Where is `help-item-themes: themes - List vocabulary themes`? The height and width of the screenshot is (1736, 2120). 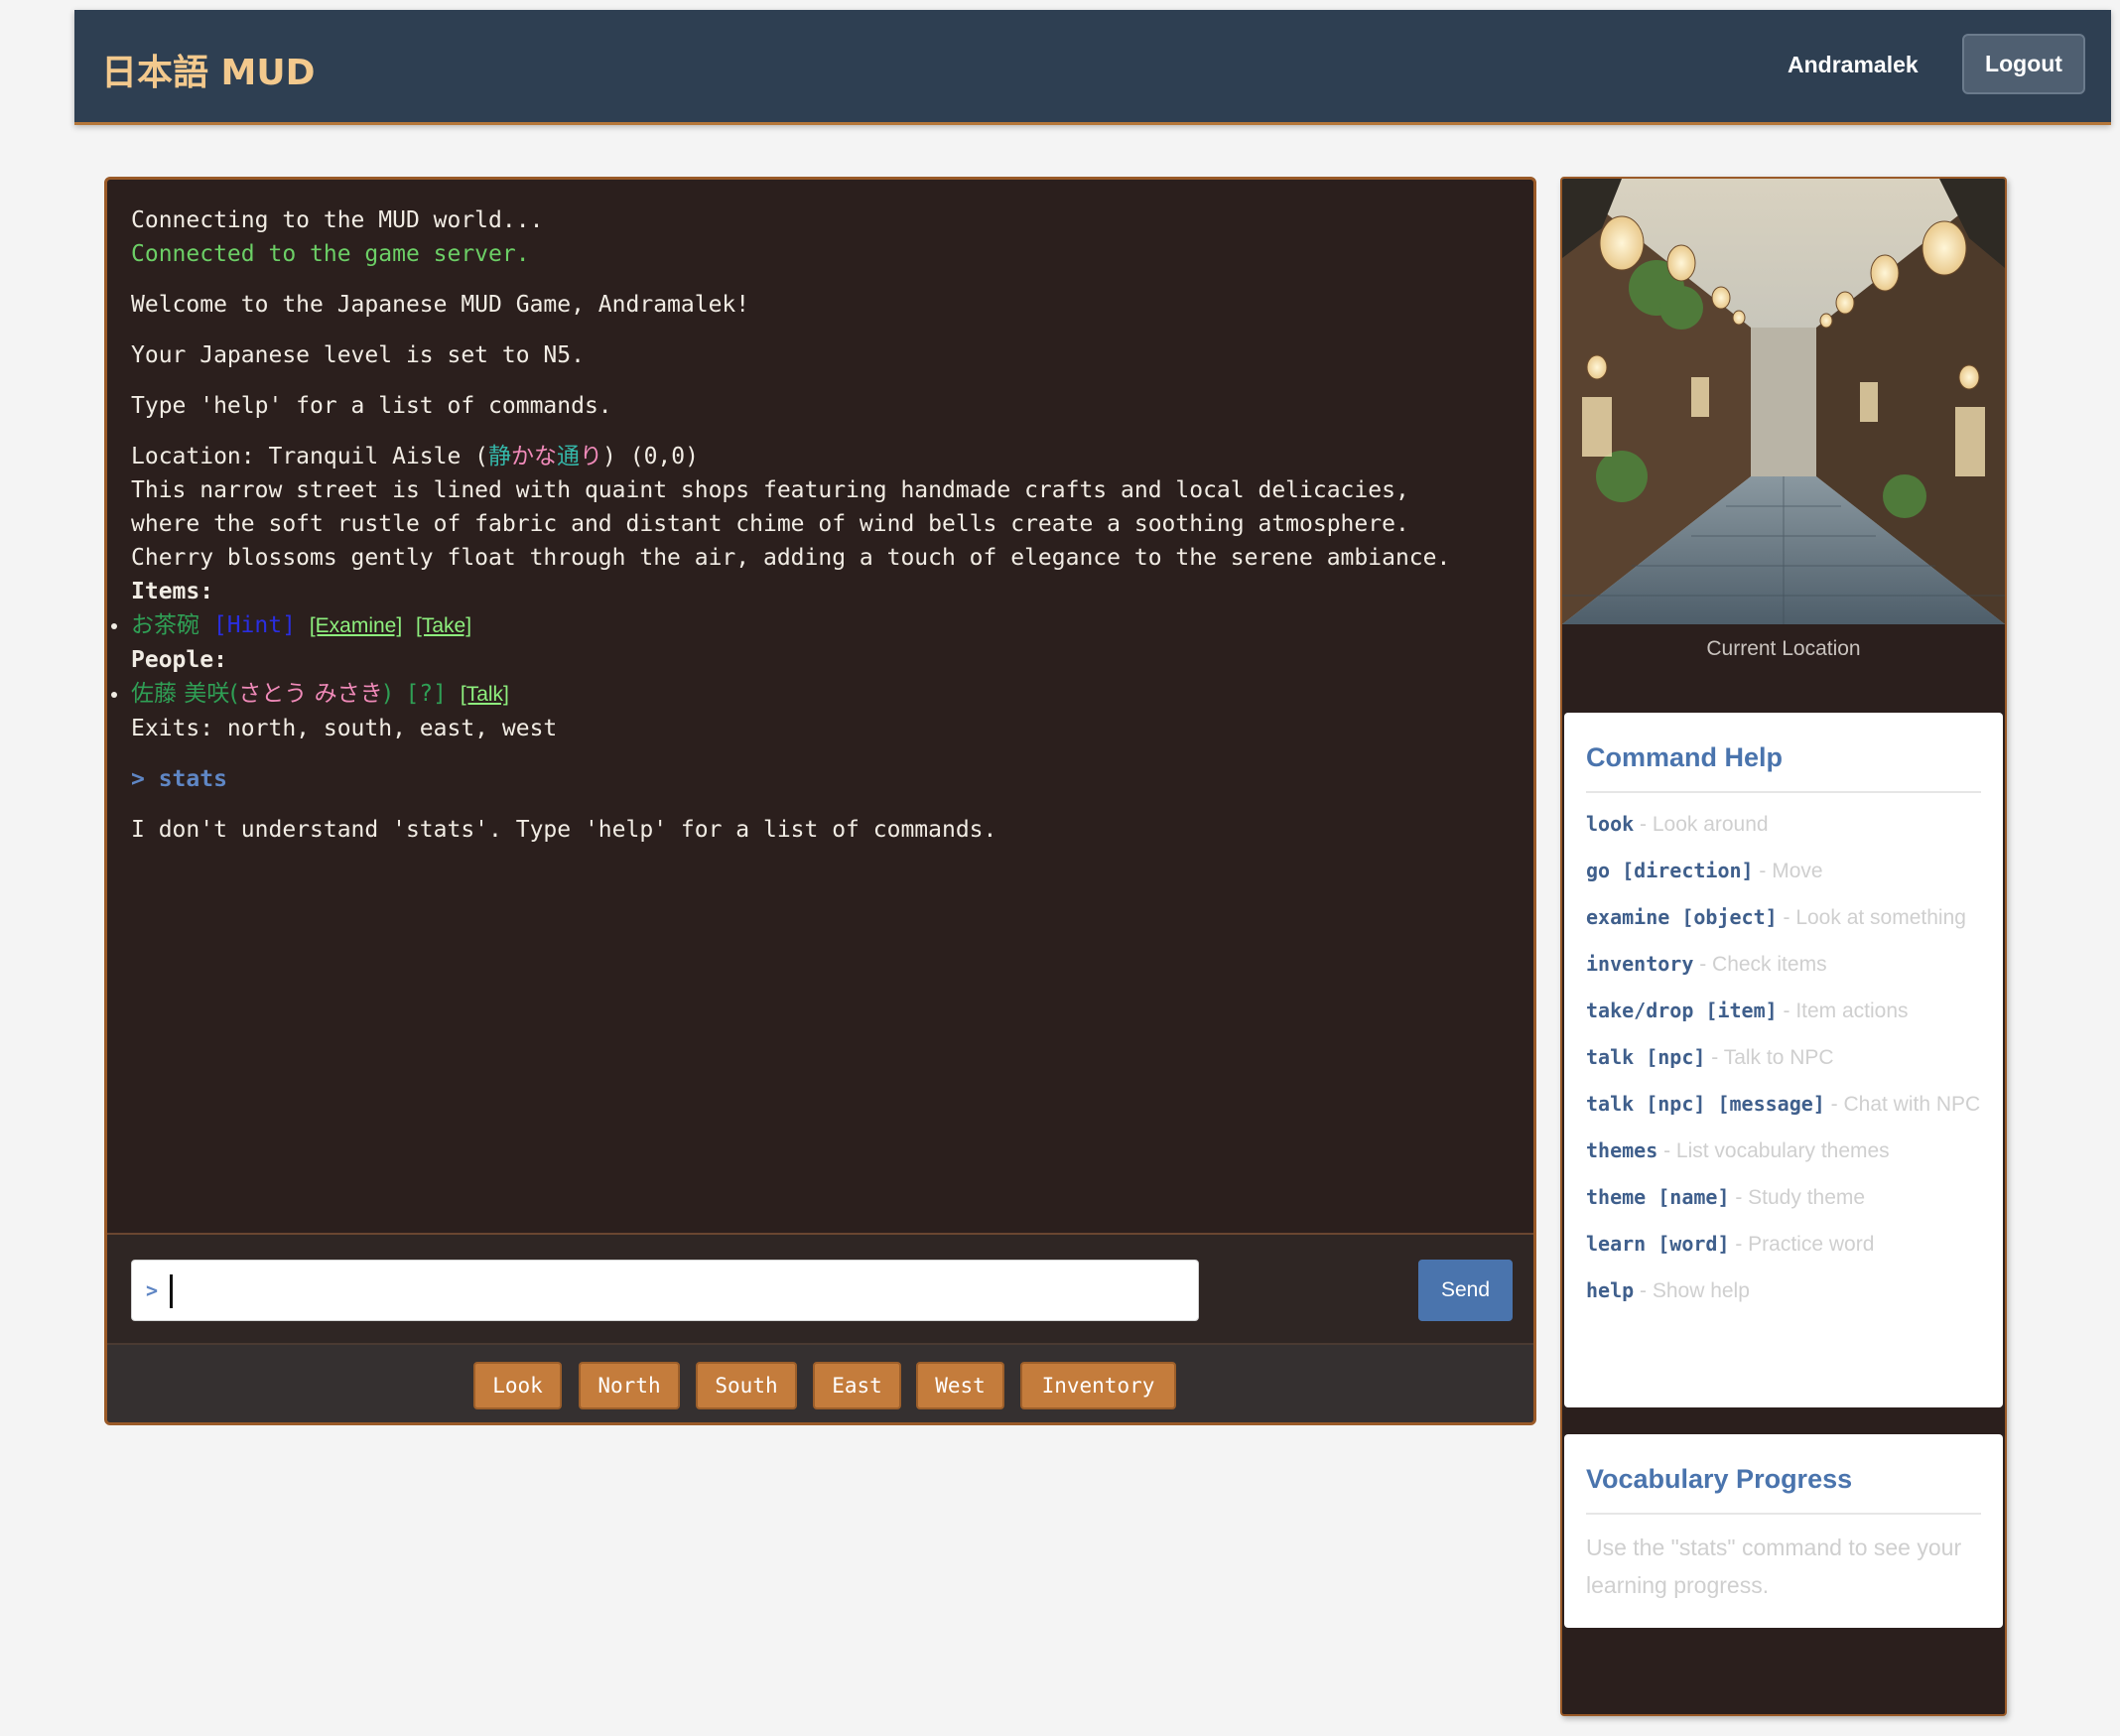
help-item-themes: themes - List vocabulary themes is located at coordinates (1738, 1150).